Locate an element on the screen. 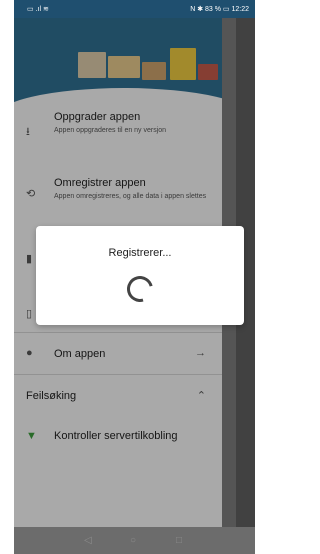 This screenshot has width=320, height=554. loading-spinner-icon is located at coordinates (140, 289).